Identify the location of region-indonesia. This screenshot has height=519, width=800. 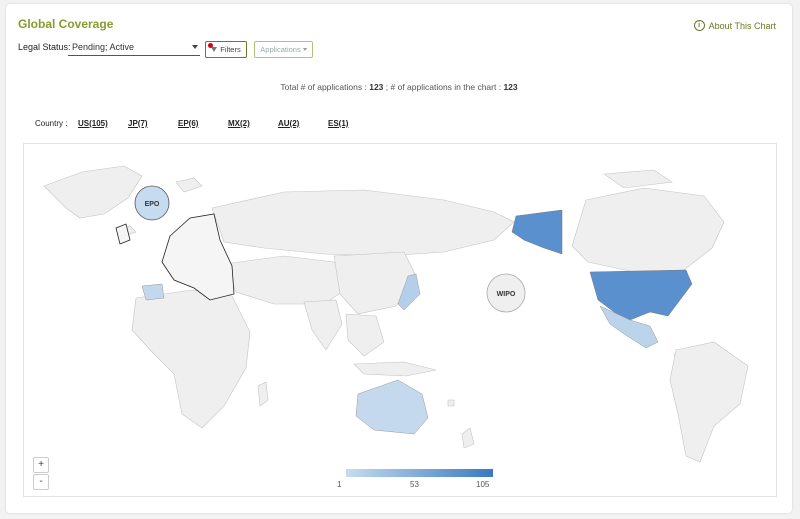
(395, 369).